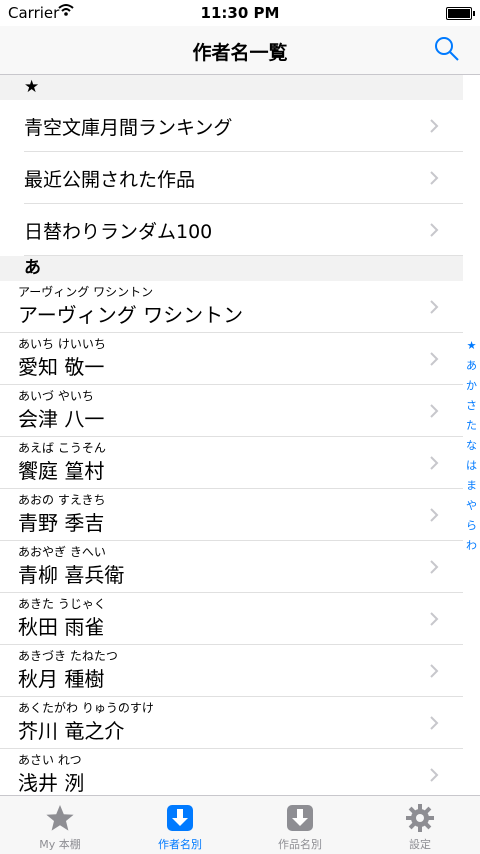 The image size is (480, 854). What do you see at coordinates (471, 346) in the screenshot?
I see `index-item: ★` at bounding box center [471, 346].